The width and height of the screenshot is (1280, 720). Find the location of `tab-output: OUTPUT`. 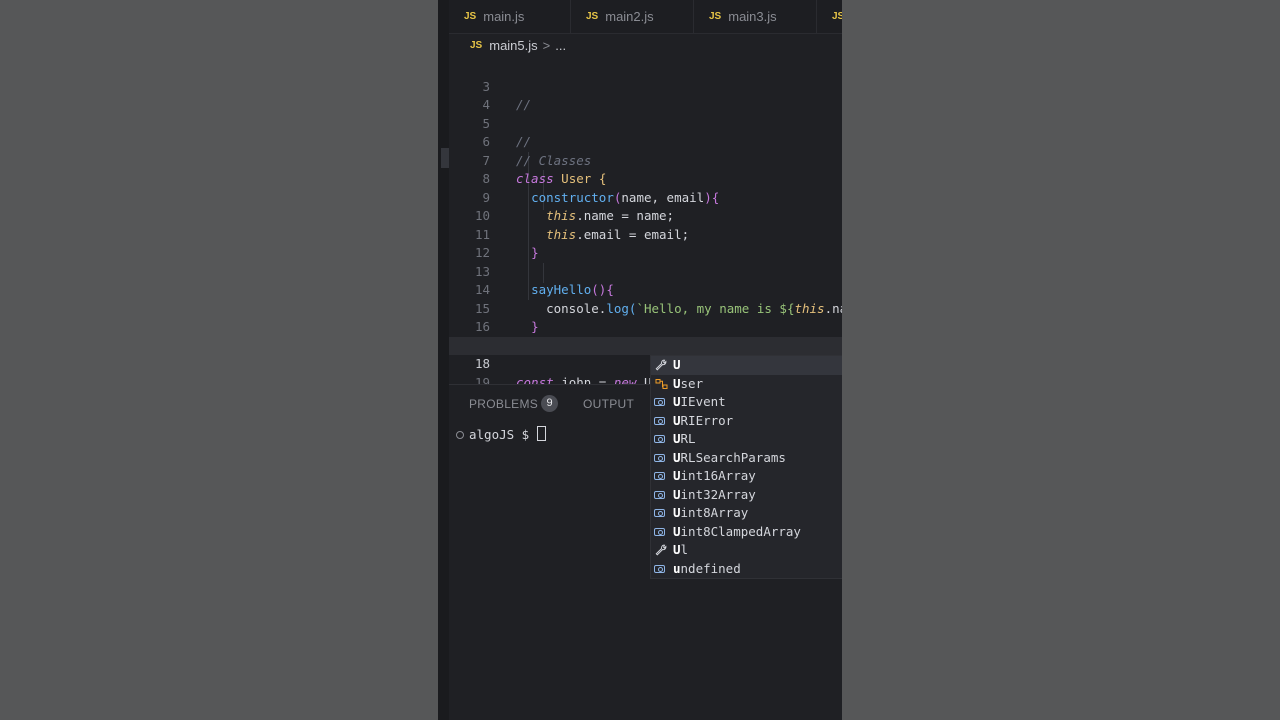

tab-output: OUTPUT is located at coordinates (608, 404).